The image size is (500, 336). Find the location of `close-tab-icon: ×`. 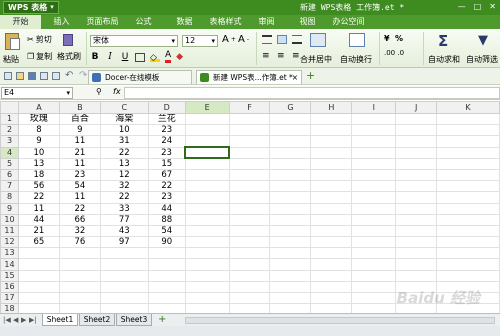

close-tab-icon: × is located at coordinates (295, 77).